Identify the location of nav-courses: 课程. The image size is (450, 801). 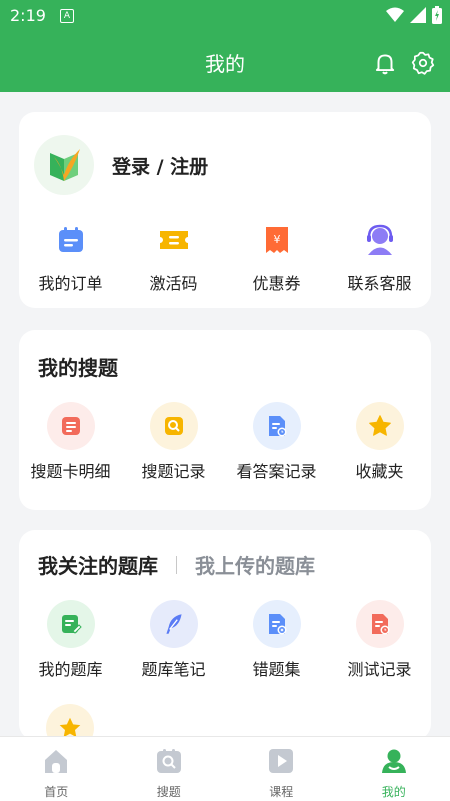
(281, 769).